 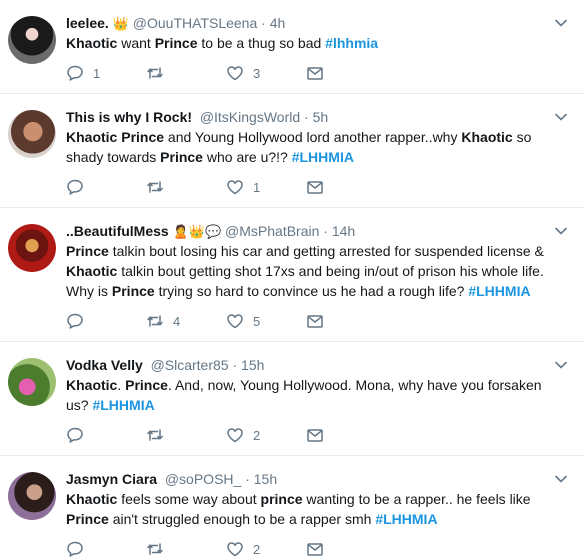 What do you see at coordinates (319, 479) in the screenshot?
I see `tweet-header: Jasmyn Ciara @soPOSH_ · 15h` at bounding box center [319, 479].